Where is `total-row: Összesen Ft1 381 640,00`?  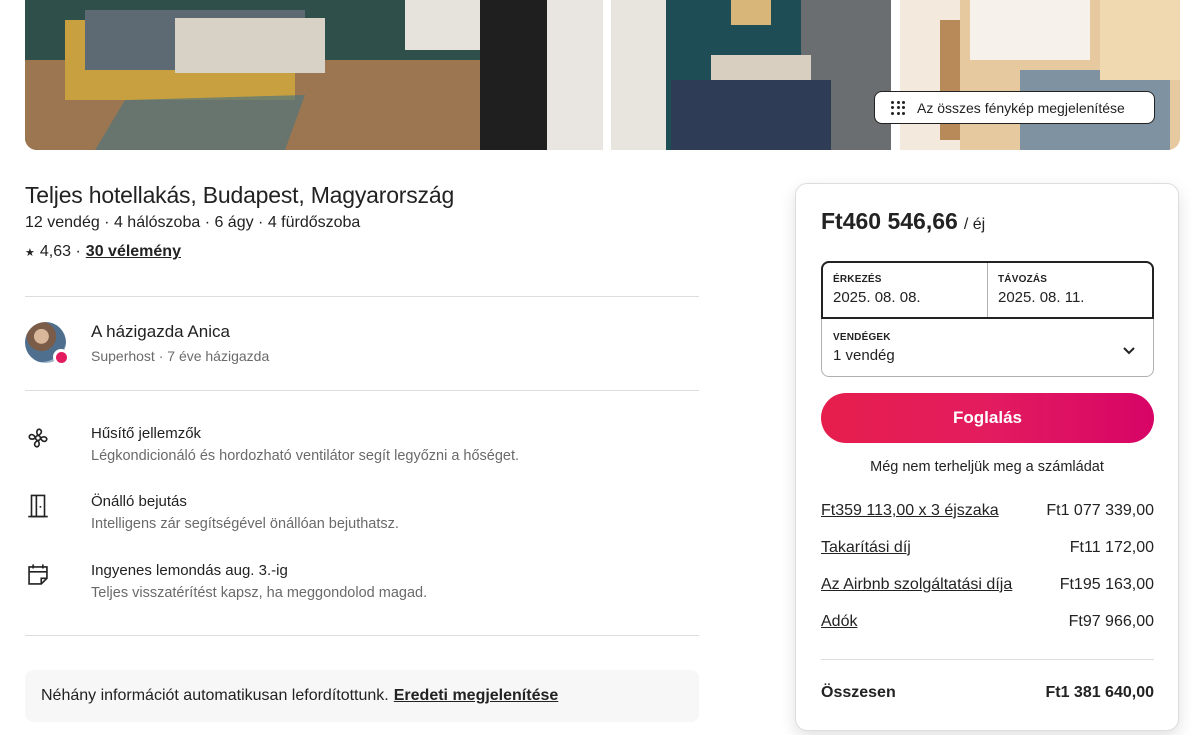
total-row: Összesen Ft1 381 640,00 is located at coordinates (987, 693).